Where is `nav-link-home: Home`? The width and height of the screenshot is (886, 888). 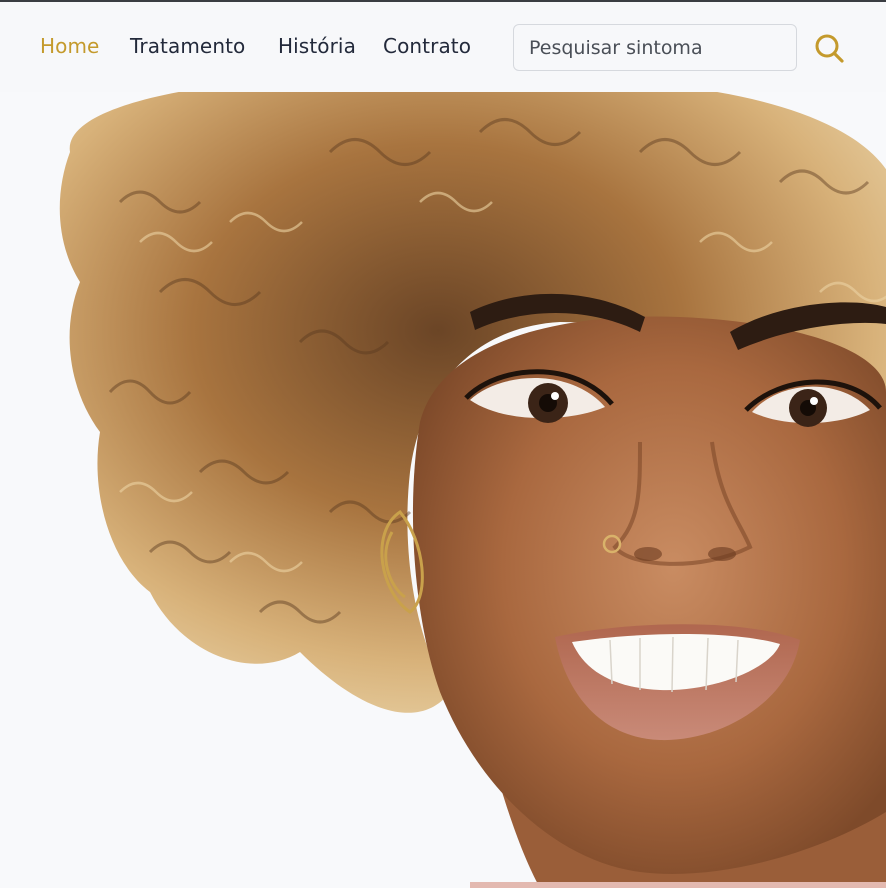
nav-link-home: Home is located at coordinates (69, 46).